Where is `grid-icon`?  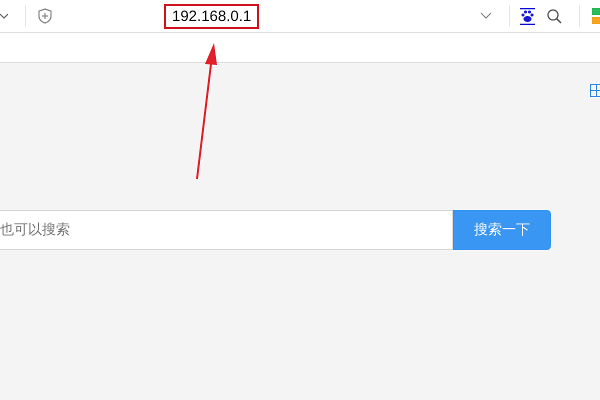 grid-icon is located at coordinates (595, 90).